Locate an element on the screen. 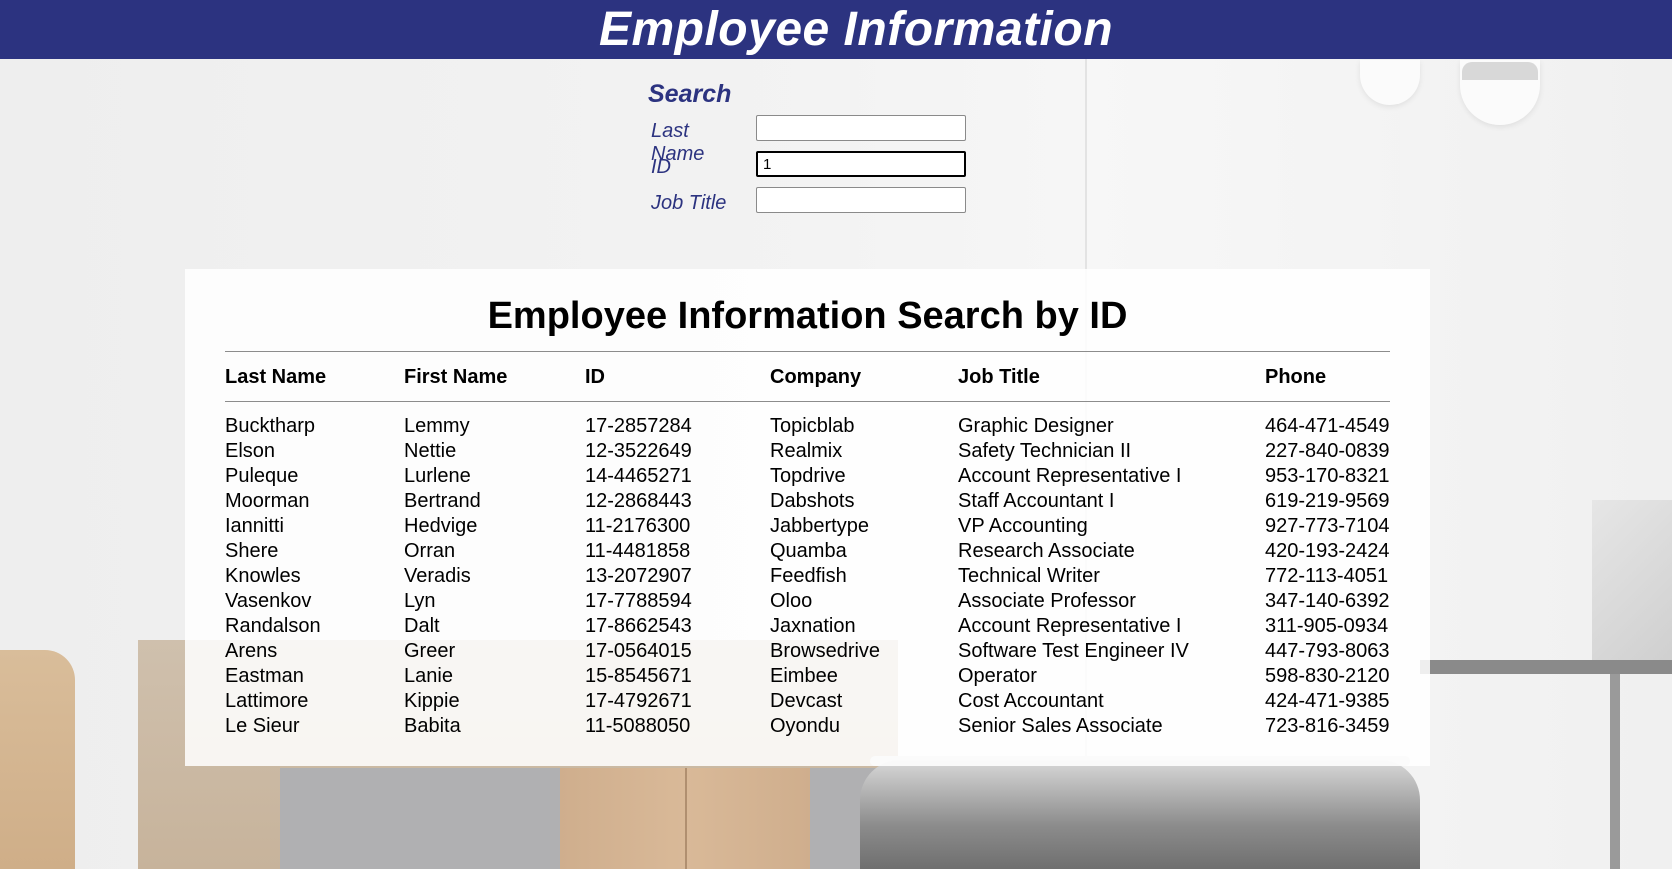 The image size is (1672, 869). cell-id: 11-5088050 is located at coordinates (638, 726).